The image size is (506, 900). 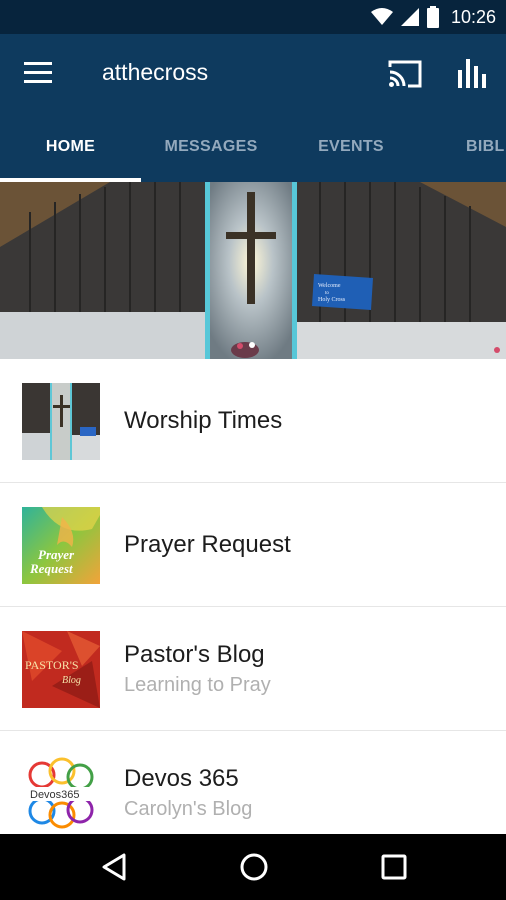 I want to click on list-item-devos-365: Devos365 Devos 365 Carolyn's Blog, so click(x=253, y=782).